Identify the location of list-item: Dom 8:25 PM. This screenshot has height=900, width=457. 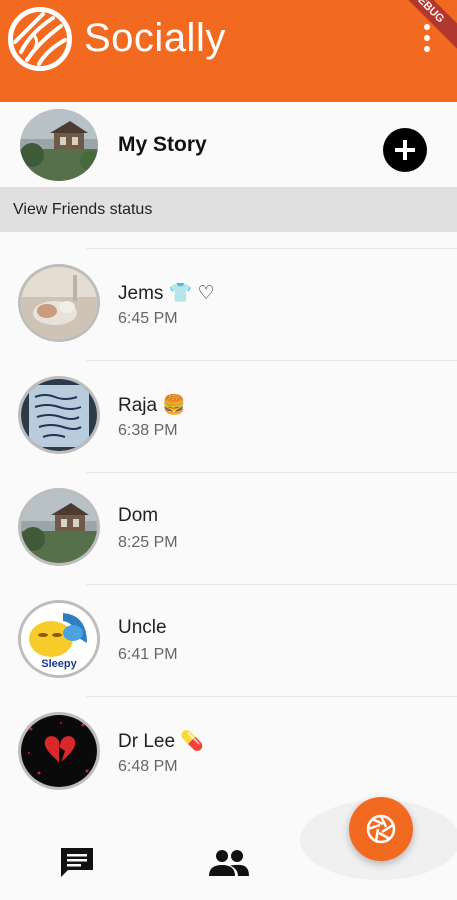
(228, 528).